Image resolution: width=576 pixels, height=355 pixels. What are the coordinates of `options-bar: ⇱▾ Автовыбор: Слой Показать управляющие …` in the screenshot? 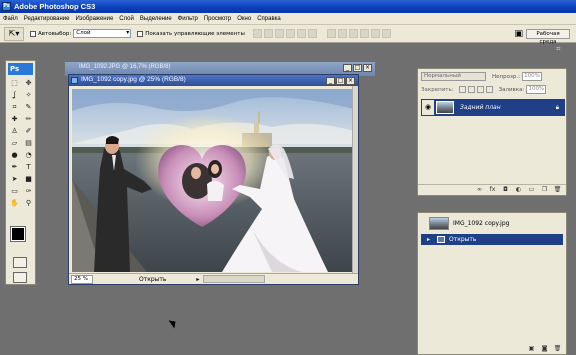 It's located at (288, 35).